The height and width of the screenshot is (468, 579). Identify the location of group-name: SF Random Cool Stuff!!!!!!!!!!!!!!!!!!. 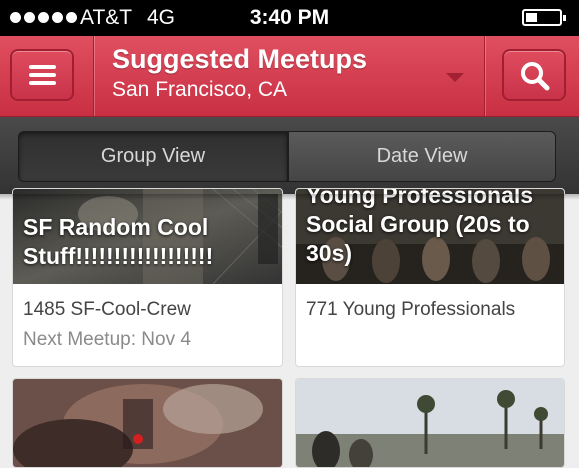
(150, 242).